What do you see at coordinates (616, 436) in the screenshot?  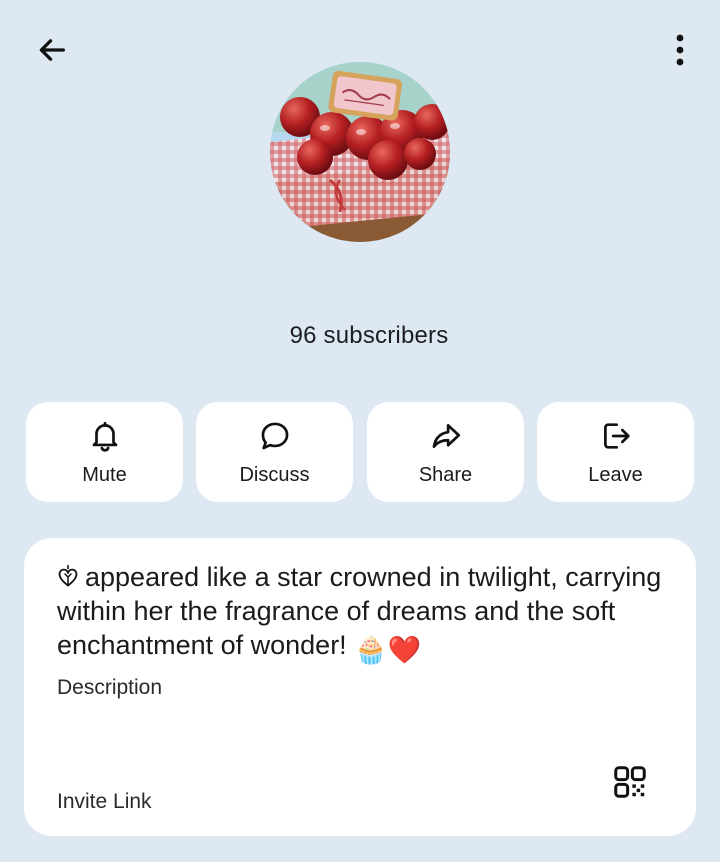 I see `logout-icon` at bounding box center [616, 436].